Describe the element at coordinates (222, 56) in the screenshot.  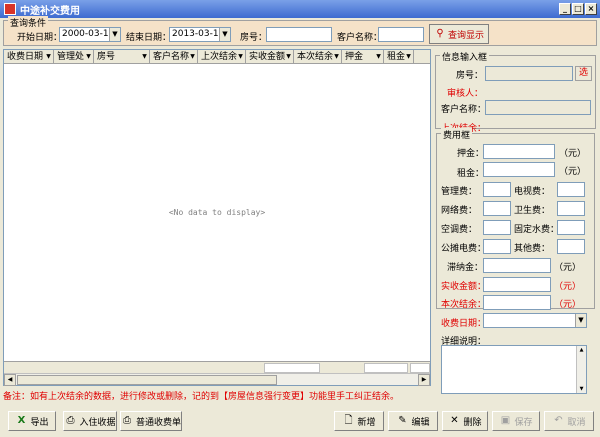
I see `column-header: 上次结余 ▼` at that location.